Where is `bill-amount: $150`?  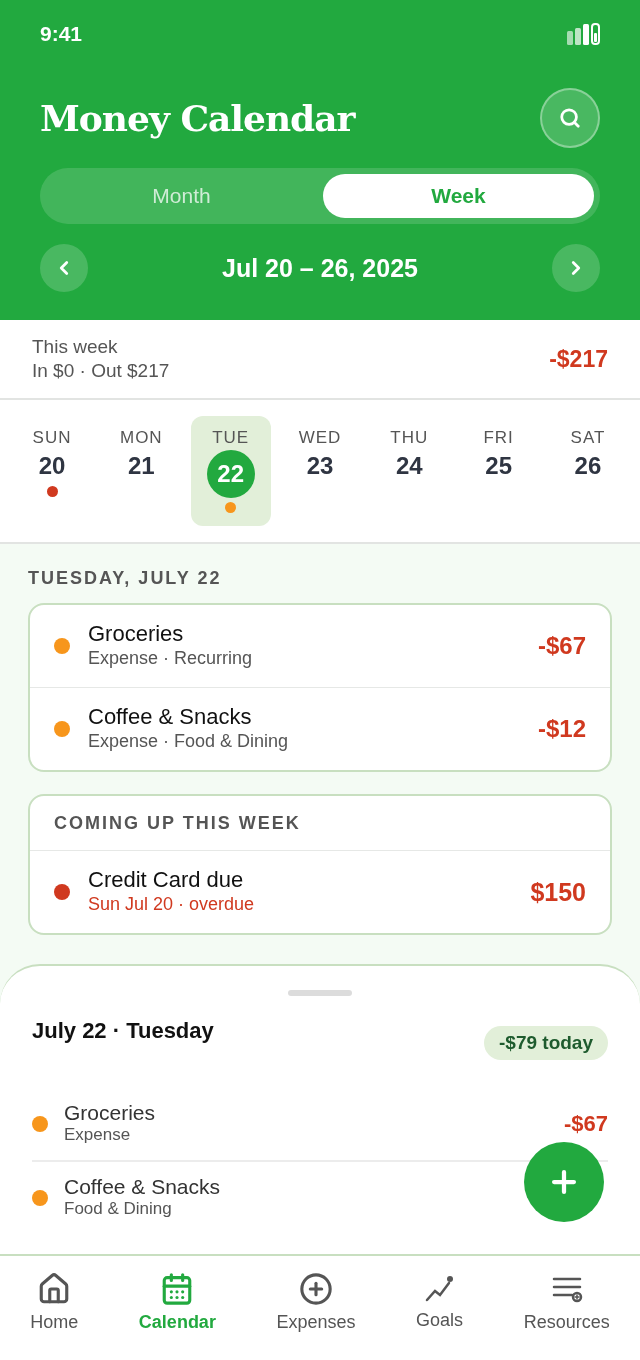
bill-amount: $150 is located at coordinates (558, 892).